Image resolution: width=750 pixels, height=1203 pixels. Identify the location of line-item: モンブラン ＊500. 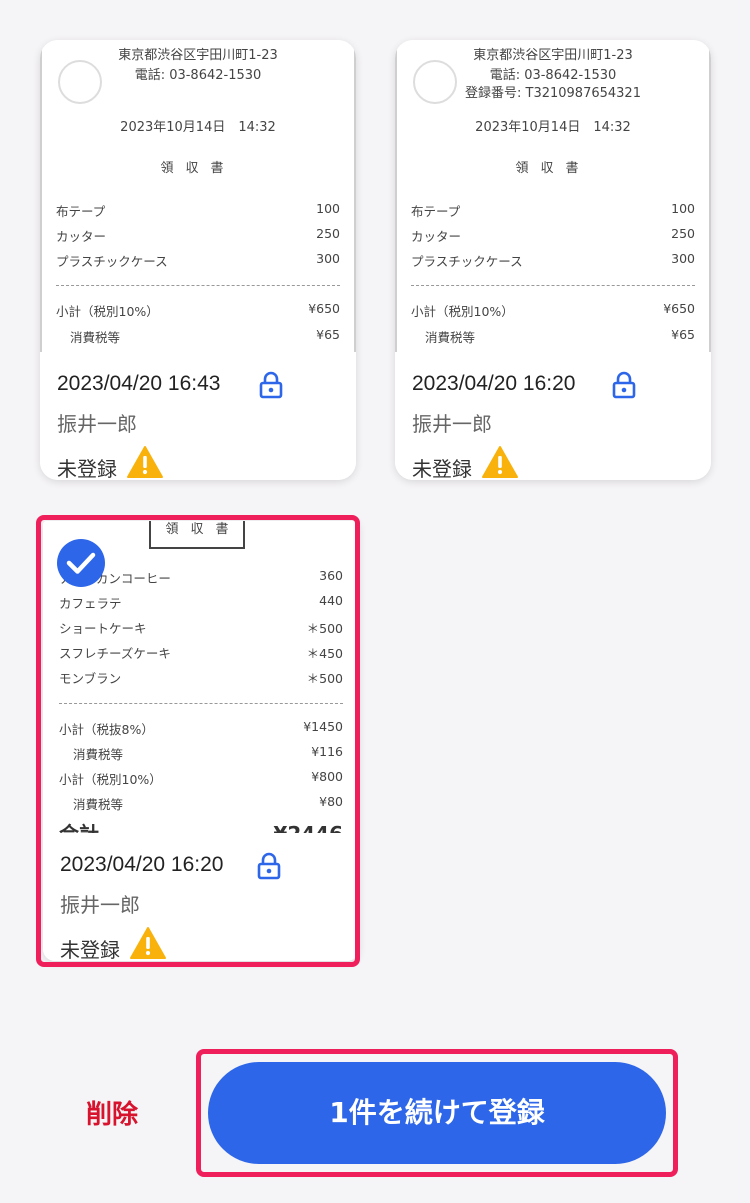
(201, 678).